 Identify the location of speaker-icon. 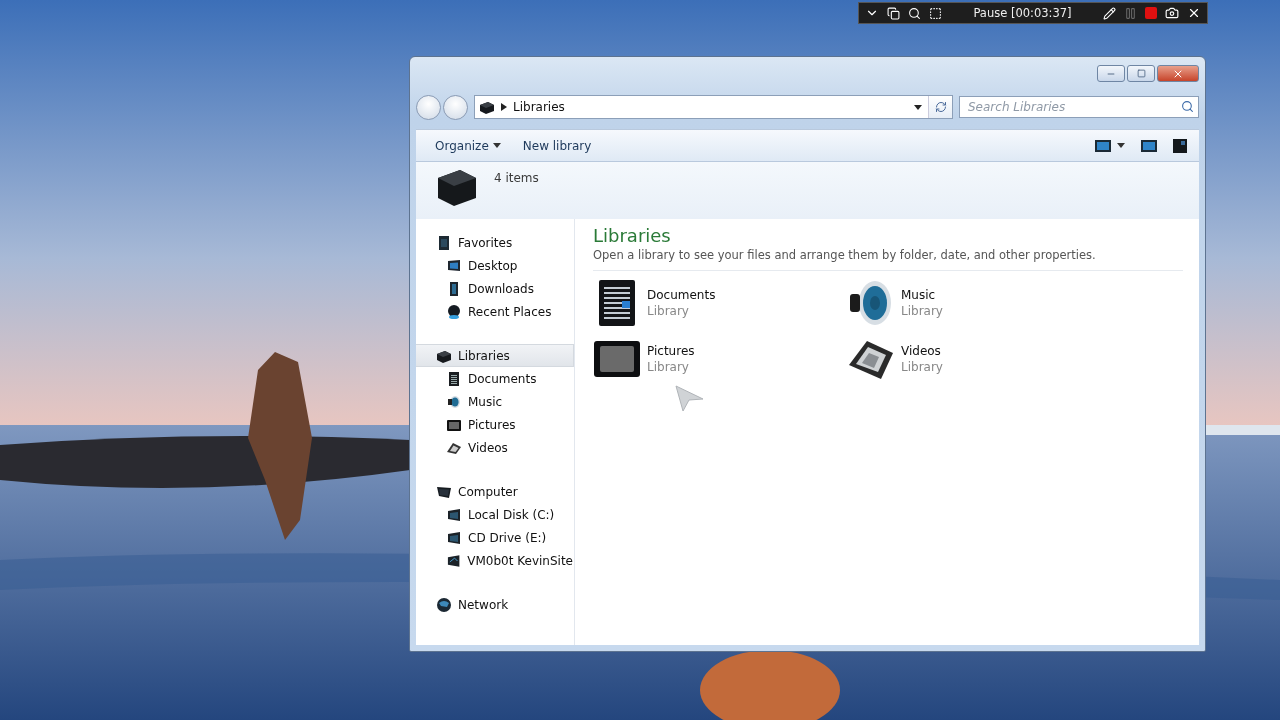
(454, 401).